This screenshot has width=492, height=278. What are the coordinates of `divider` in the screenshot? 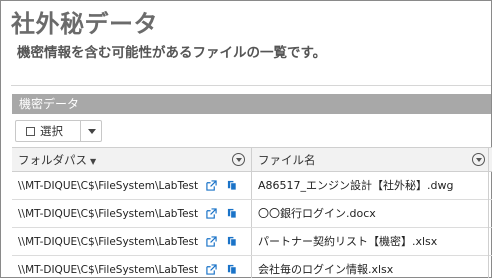 It's located at (251, 85).